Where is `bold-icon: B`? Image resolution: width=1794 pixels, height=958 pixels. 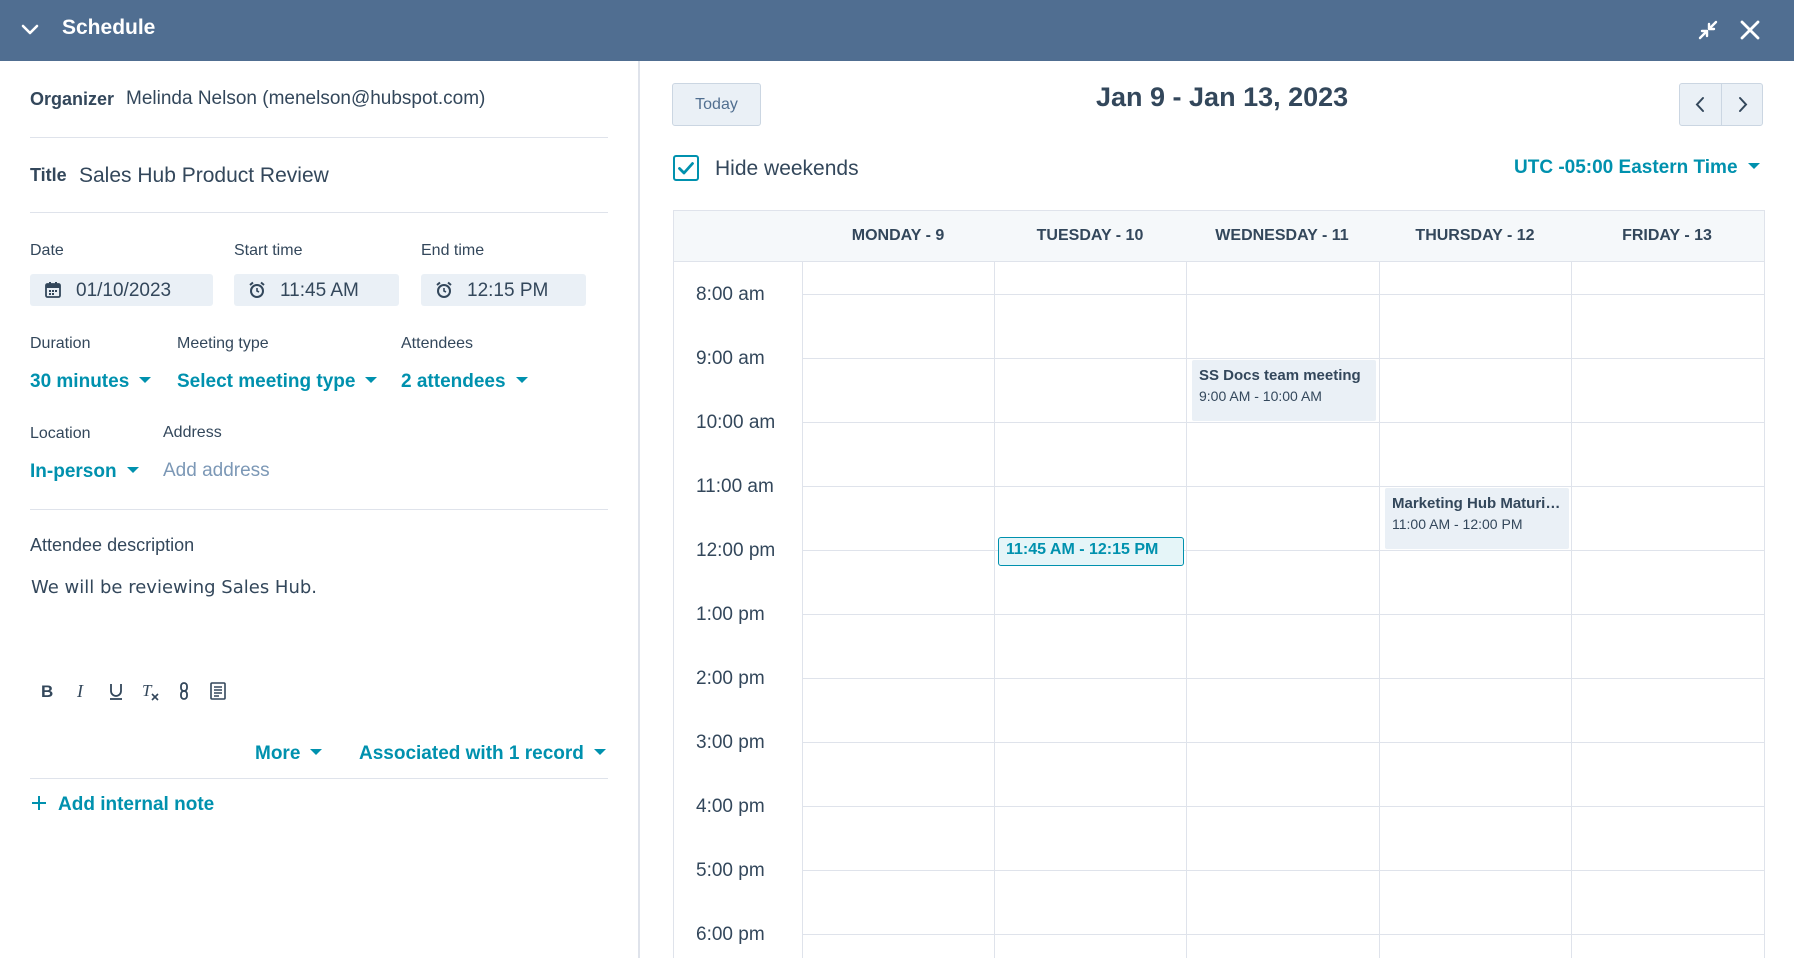 bold-icon: B is located at coordinates (48, 691).